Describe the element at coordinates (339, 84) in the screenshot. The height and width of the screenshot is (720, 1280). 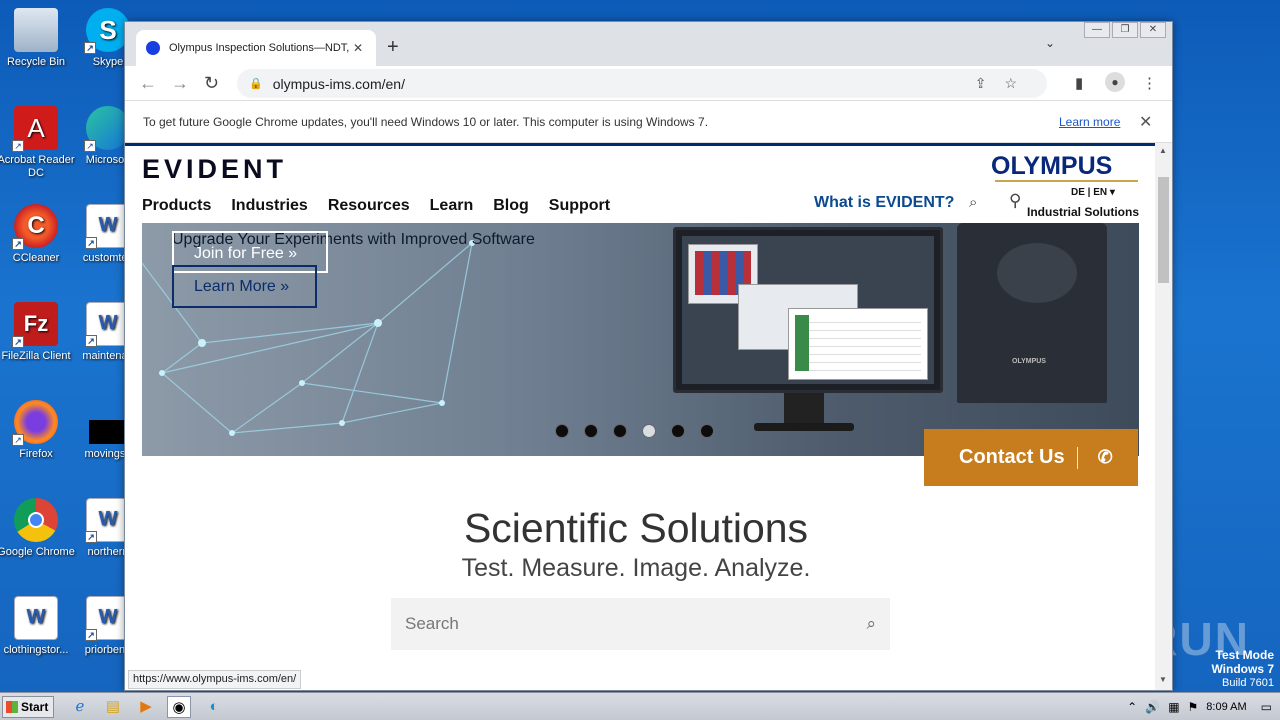
I see `url-text: olympus-ims.com/en/` at that location.